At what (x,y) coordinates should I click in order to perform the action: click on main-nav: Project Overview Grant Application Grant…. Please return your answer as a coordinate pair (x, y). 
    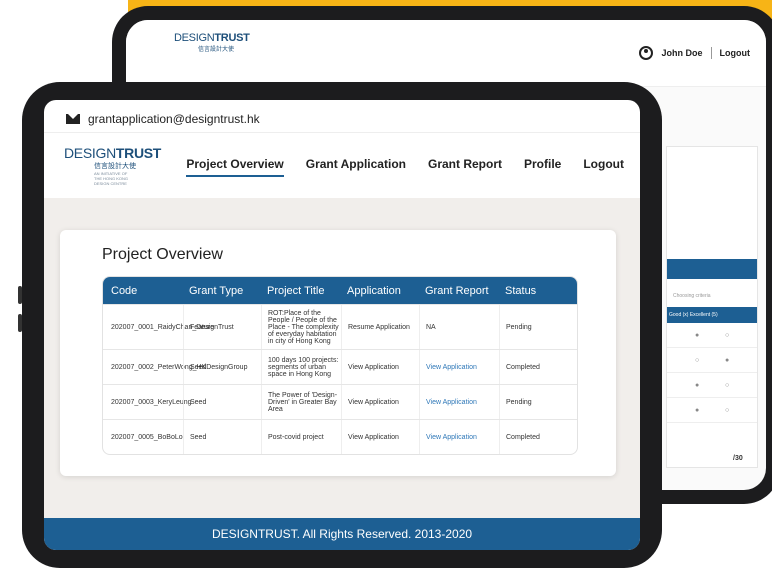
    Looking at the image, I should click on (405, 167).